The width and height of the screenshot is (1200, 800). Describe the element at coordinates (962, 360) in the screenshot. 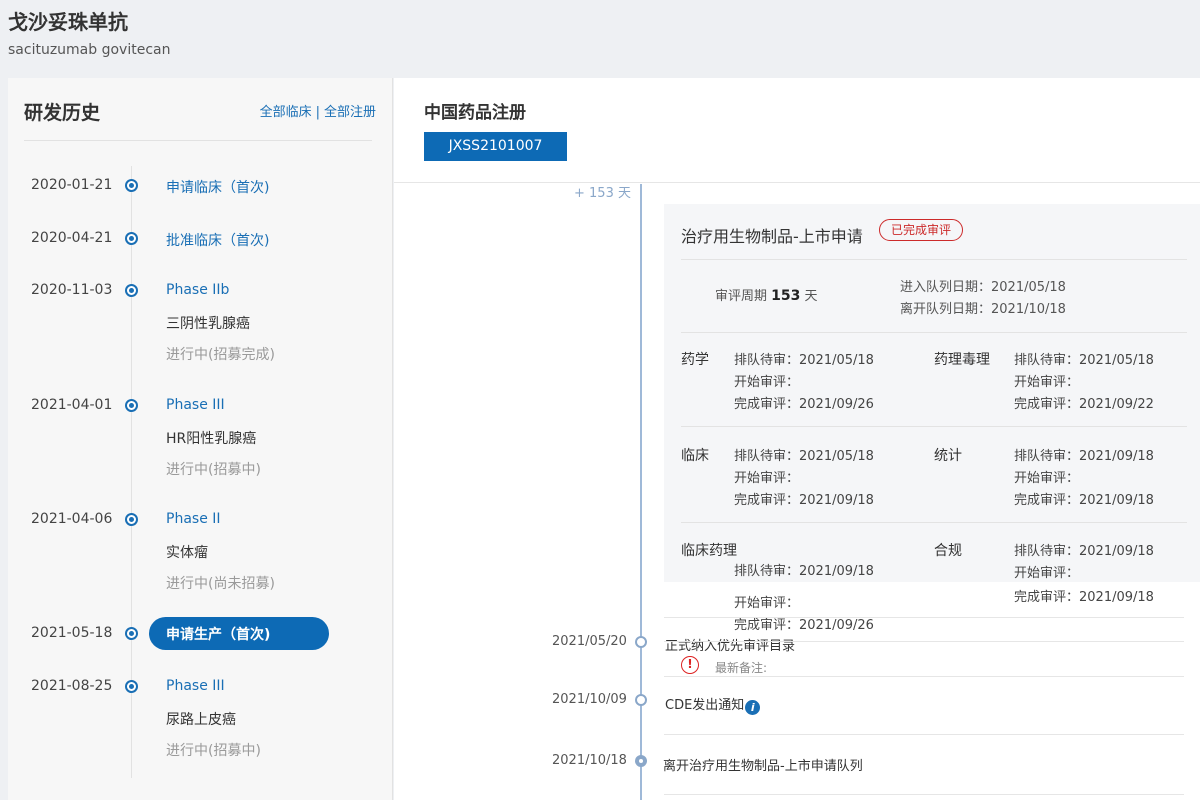

I see `discipline-name: 药理毒理` at that location.